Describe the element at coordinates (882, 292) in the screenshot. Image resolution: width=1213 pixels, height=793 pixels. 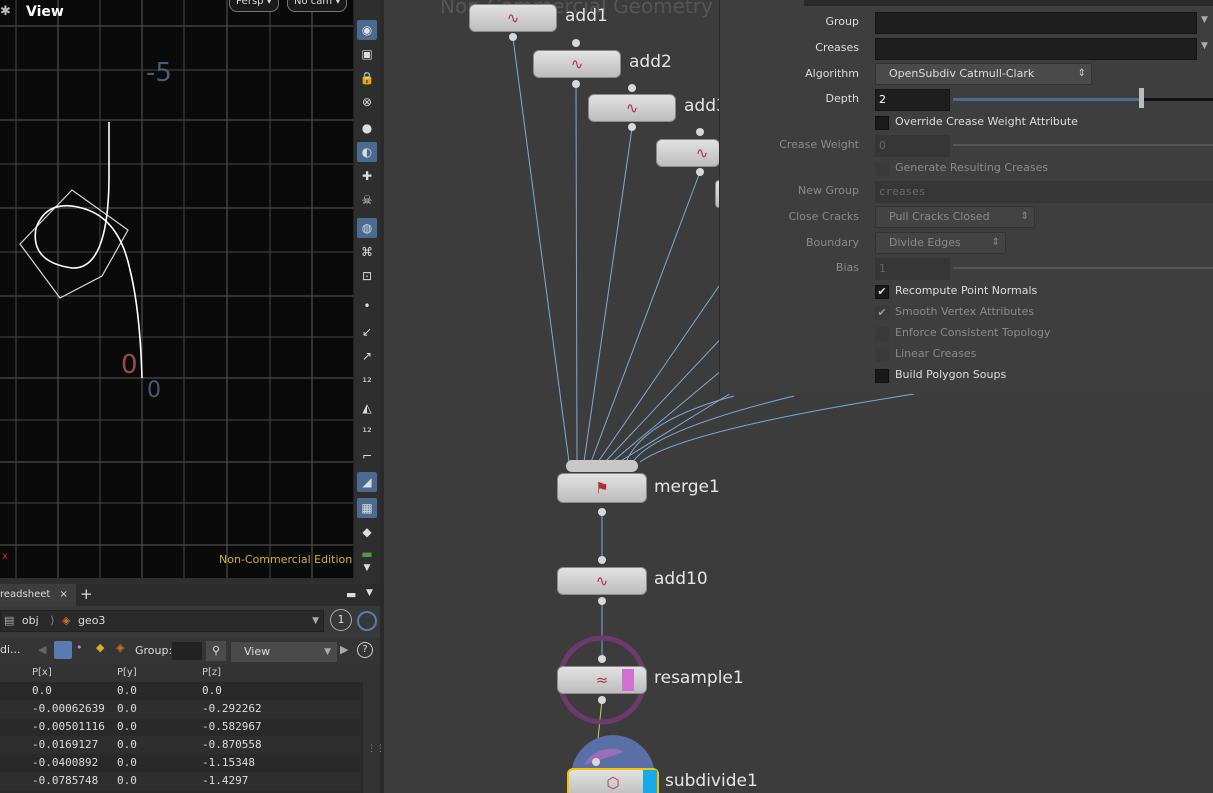
I see `recompute-normals-checkbox: ✔` at that location.